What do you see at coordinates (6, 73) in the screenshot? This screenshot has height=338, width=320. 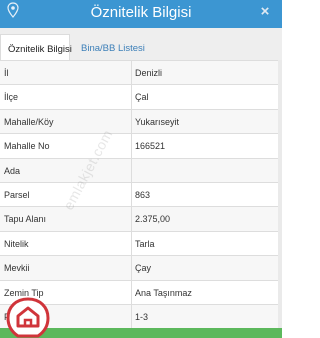 I see `attribute-key: İl` at bounding box center [6, 73].